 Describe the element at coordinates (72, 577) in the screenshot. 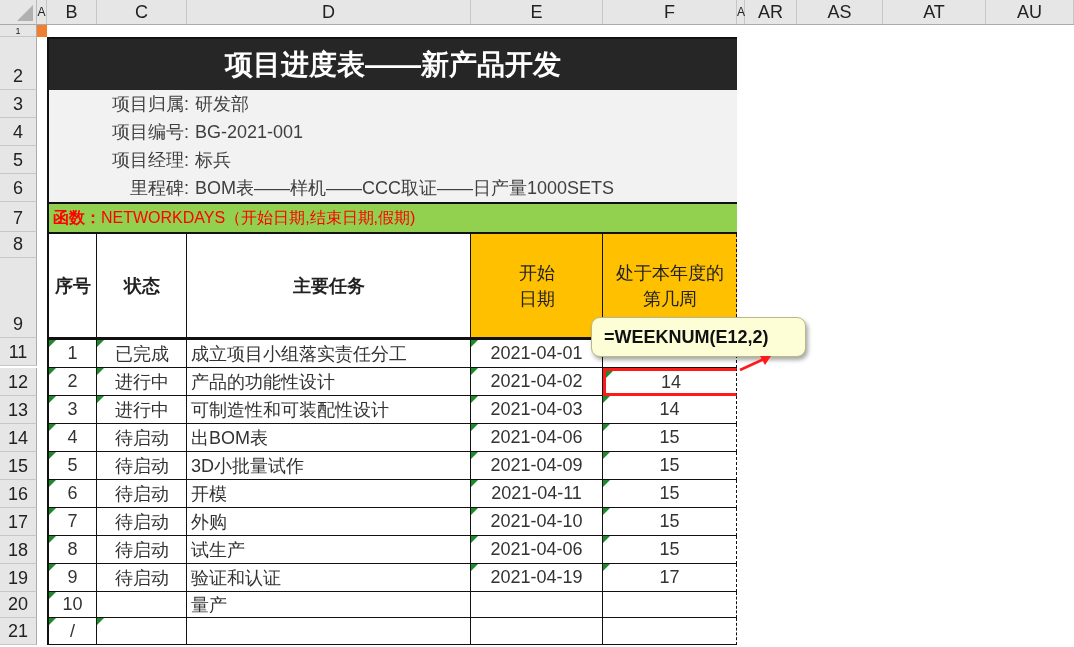

I see `cell-text: 9` at that location.